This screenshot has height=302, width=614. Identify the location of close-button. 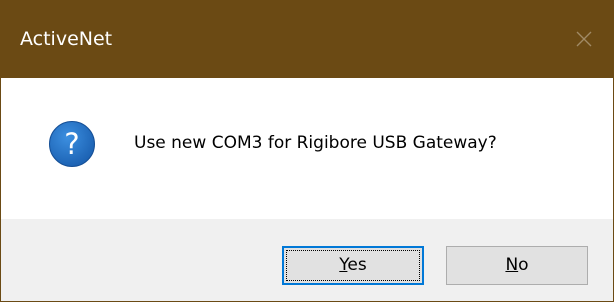
(584, 39).